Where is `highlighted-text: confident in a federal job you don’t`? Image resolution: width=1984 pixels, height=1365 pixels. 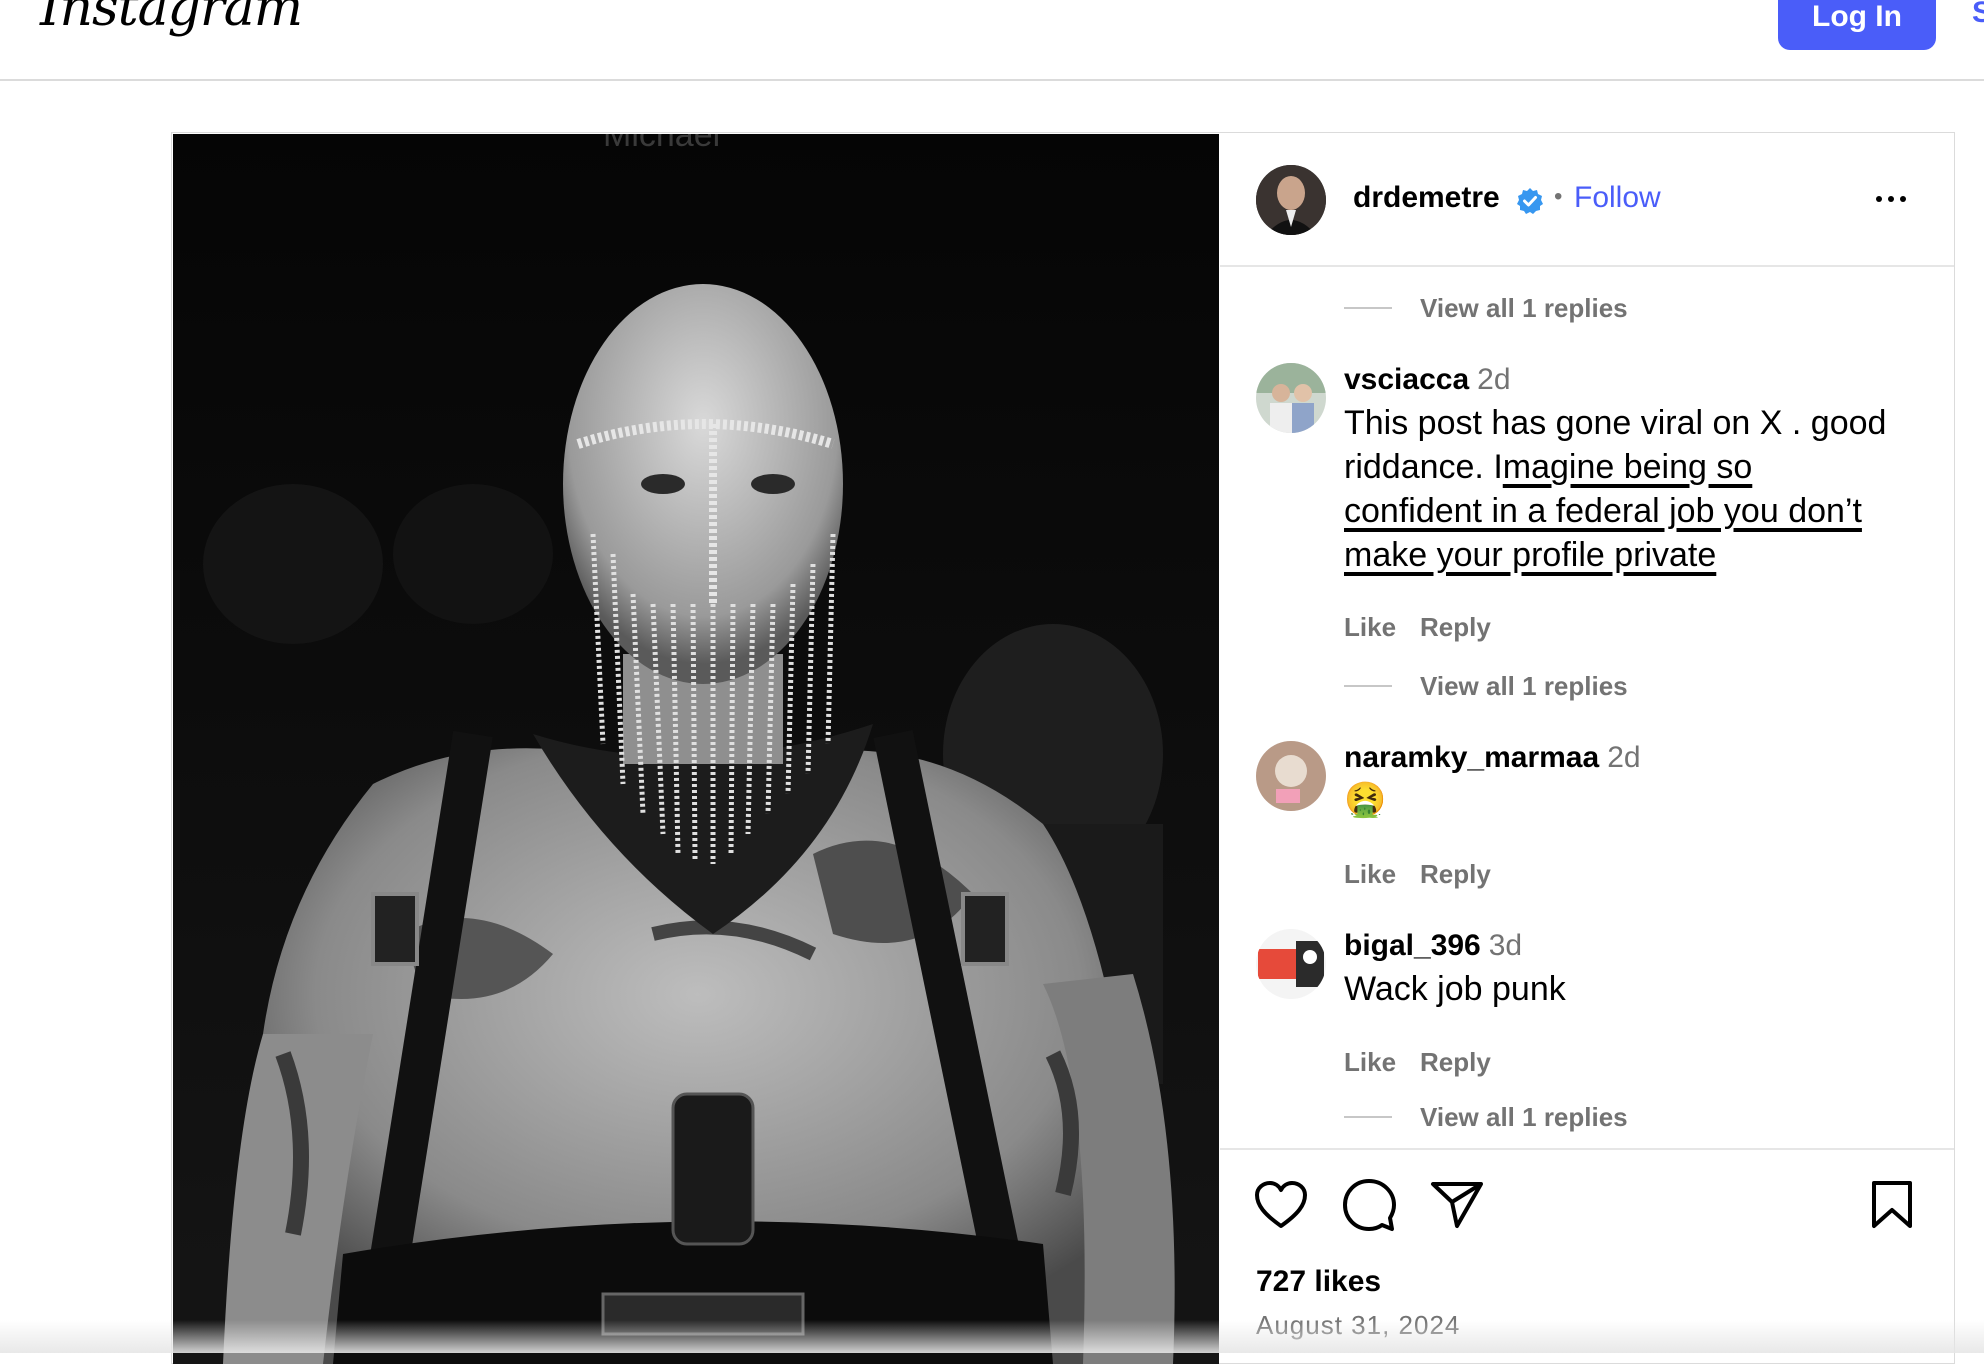
highlighted-text: confident in a federal job you don’t is located at coordinates (1603, 511).